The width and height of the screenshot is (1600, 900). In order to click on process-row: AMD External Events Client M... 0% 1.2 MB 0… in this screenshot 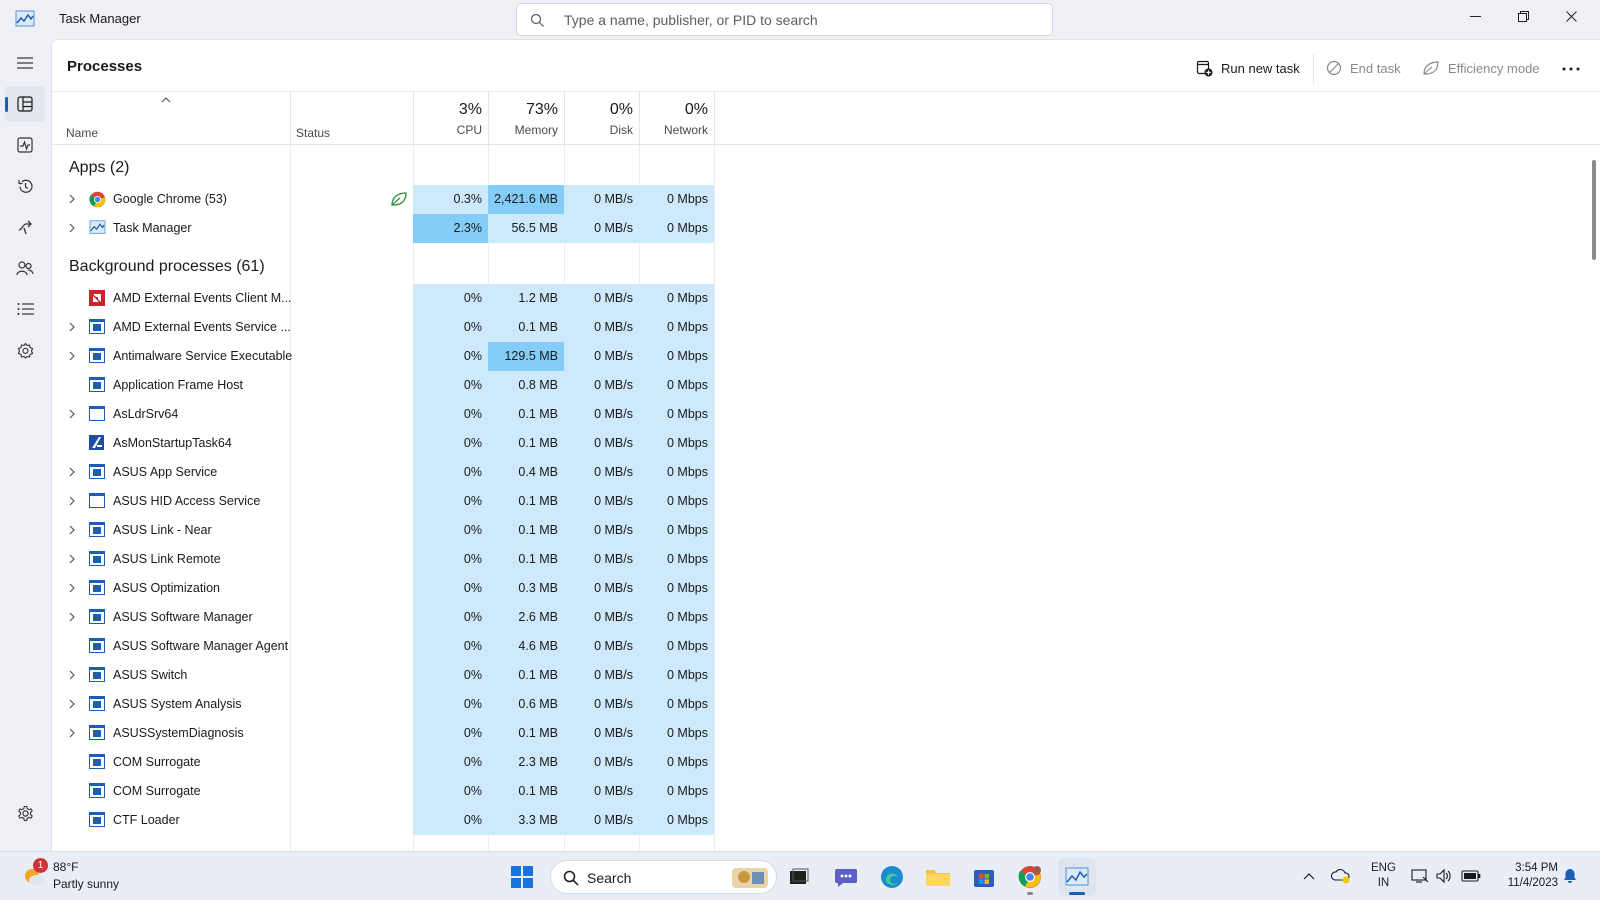, I will do `click(402, 298)`.